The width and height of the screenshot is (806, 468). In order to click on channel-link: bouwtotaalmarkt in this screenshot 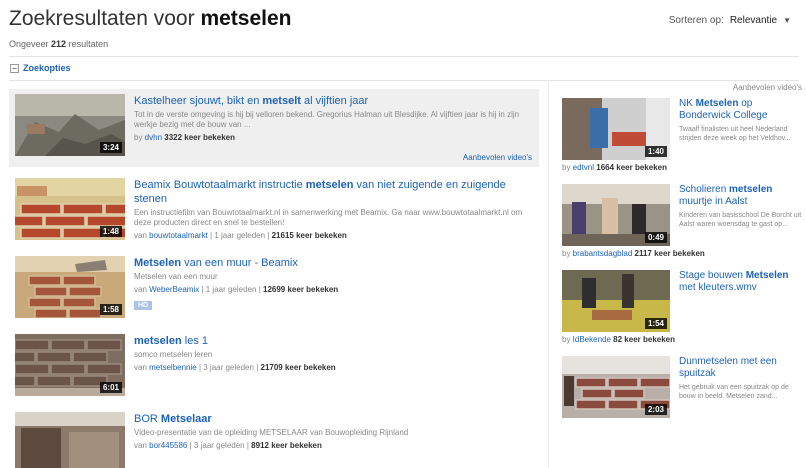, I will do `click(178, 235)`.